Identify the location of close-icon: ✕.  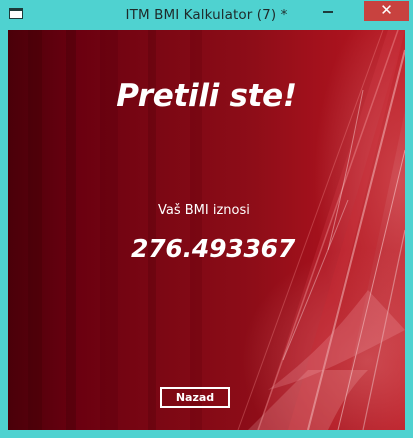
(386, 10).